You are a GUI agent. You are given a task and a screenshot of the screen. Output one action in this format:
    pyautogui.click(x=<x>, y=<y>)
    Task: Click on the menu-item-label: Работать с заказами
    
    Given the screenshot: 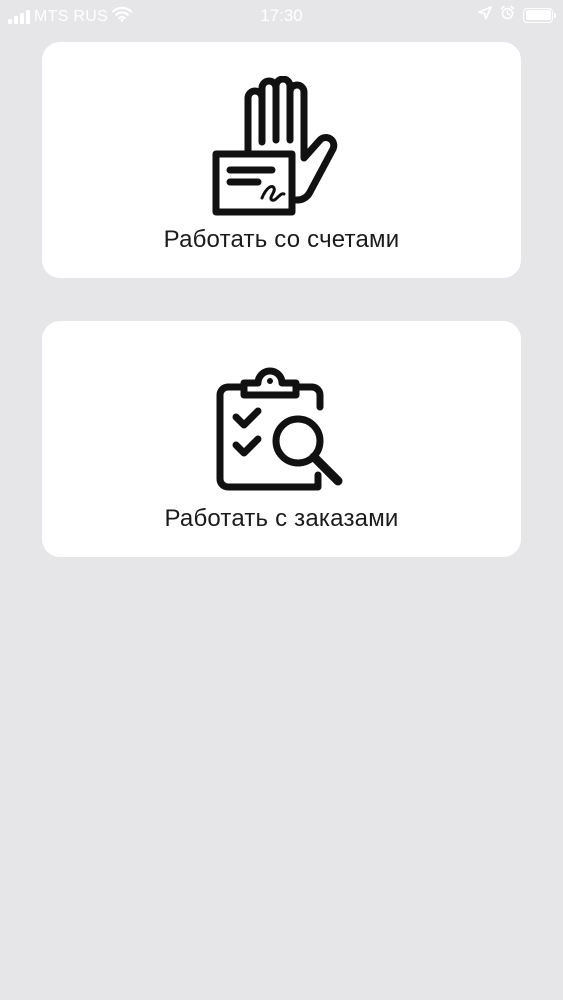 What is the action you would take?
    pyautogui.click(x=281, y=518)
    